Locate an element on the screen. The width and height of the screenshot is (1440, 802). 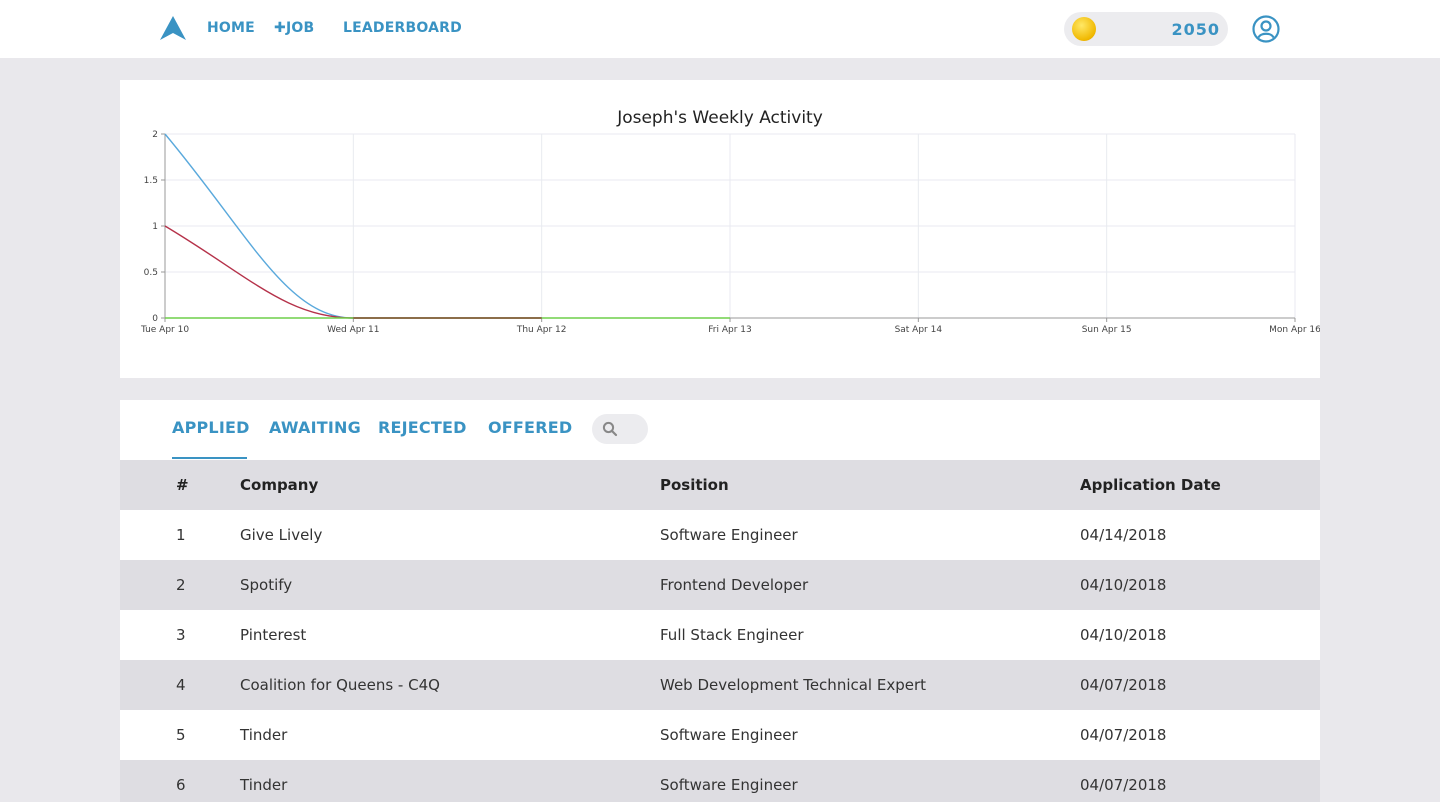
row-date: 04/14/2018 is located at coordinates (1123, 535).